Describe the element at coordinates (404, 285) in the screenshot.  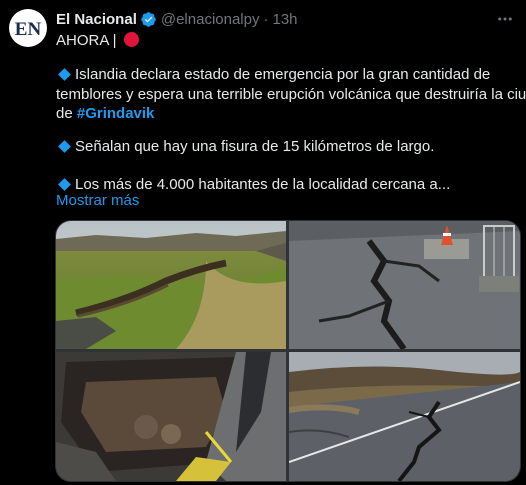
I see `photo-cracked-road-barrier` at that location.